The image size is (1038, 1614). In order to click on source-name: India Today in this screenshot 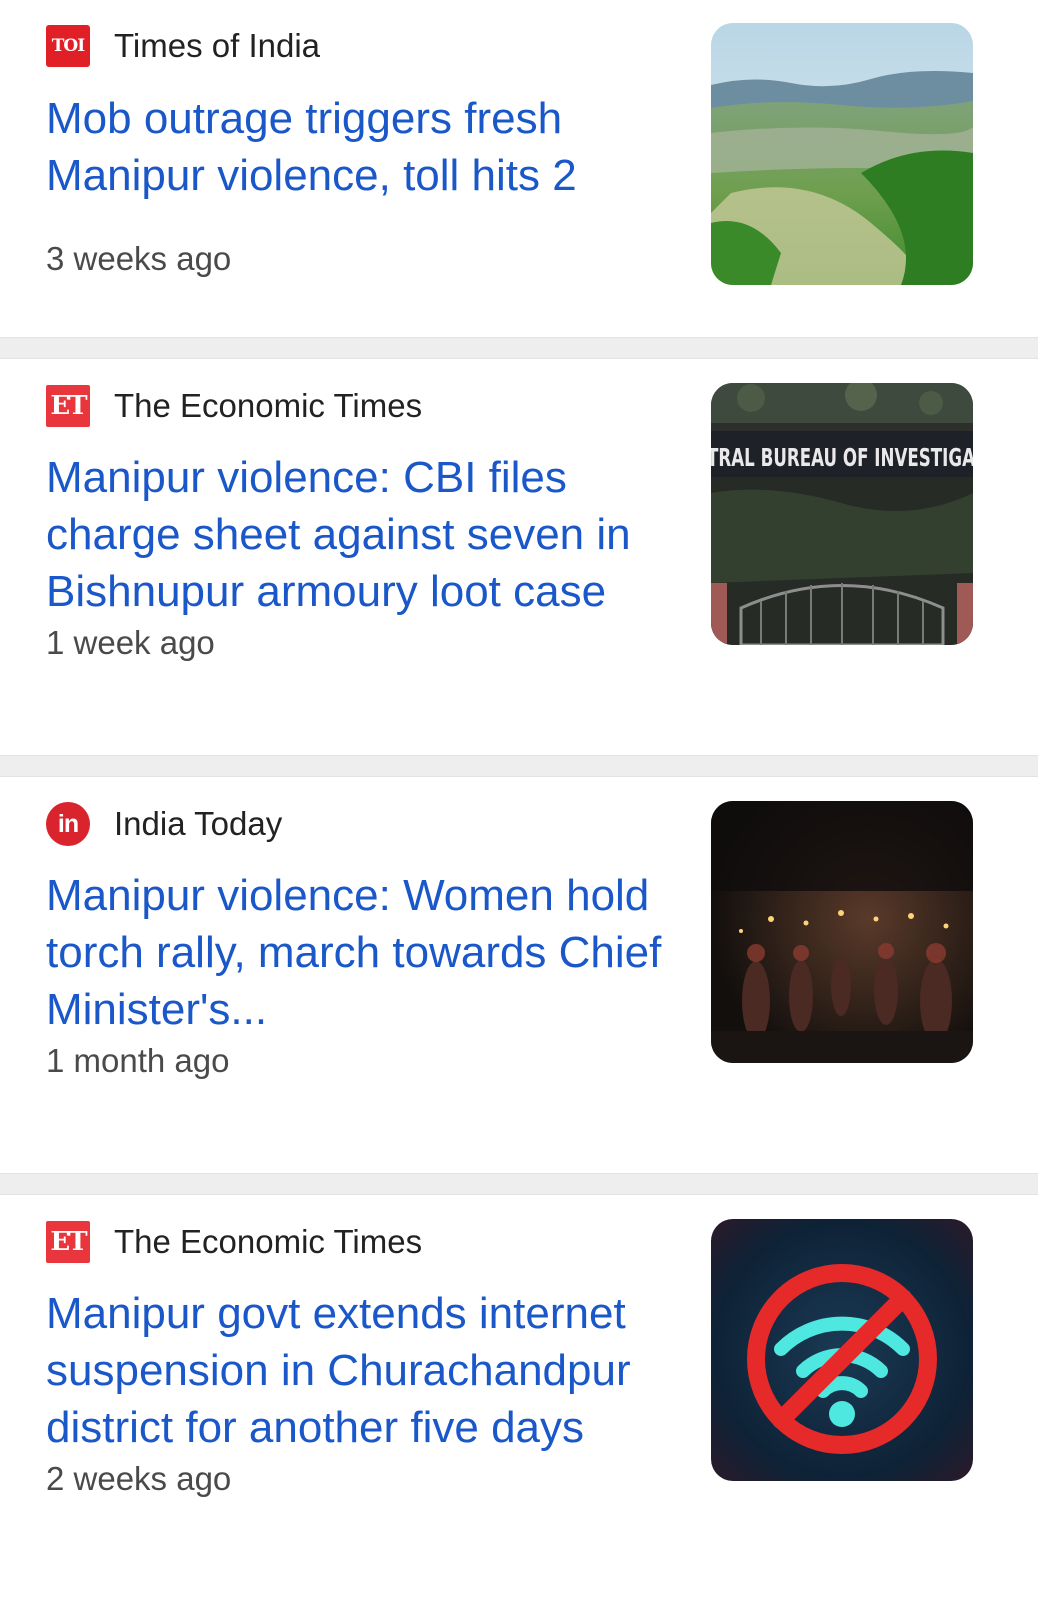, I will do `click(198, 823)`.